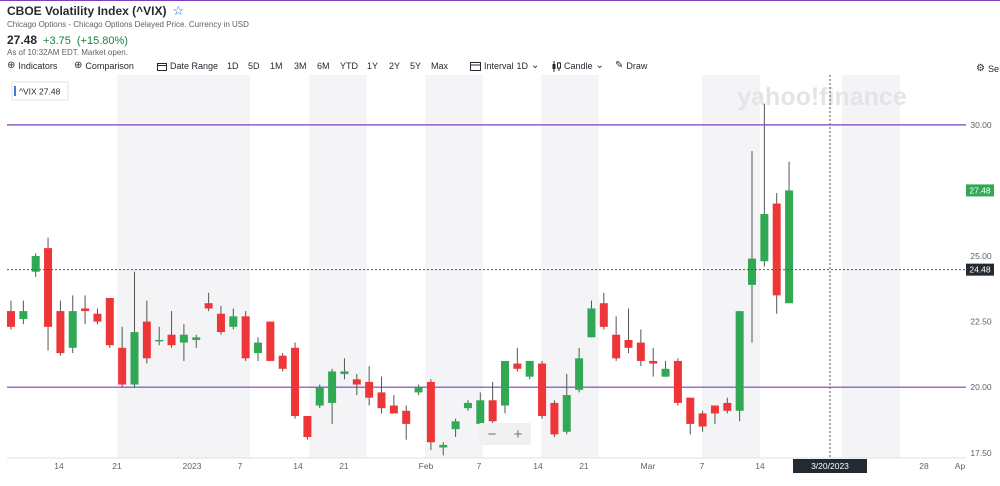 The width and height of the screenshot is (1000, 486). What do you see at coordinates (439, 66) in the screenshot?
I see `range-max: Max` at bounding box center [439, 66].